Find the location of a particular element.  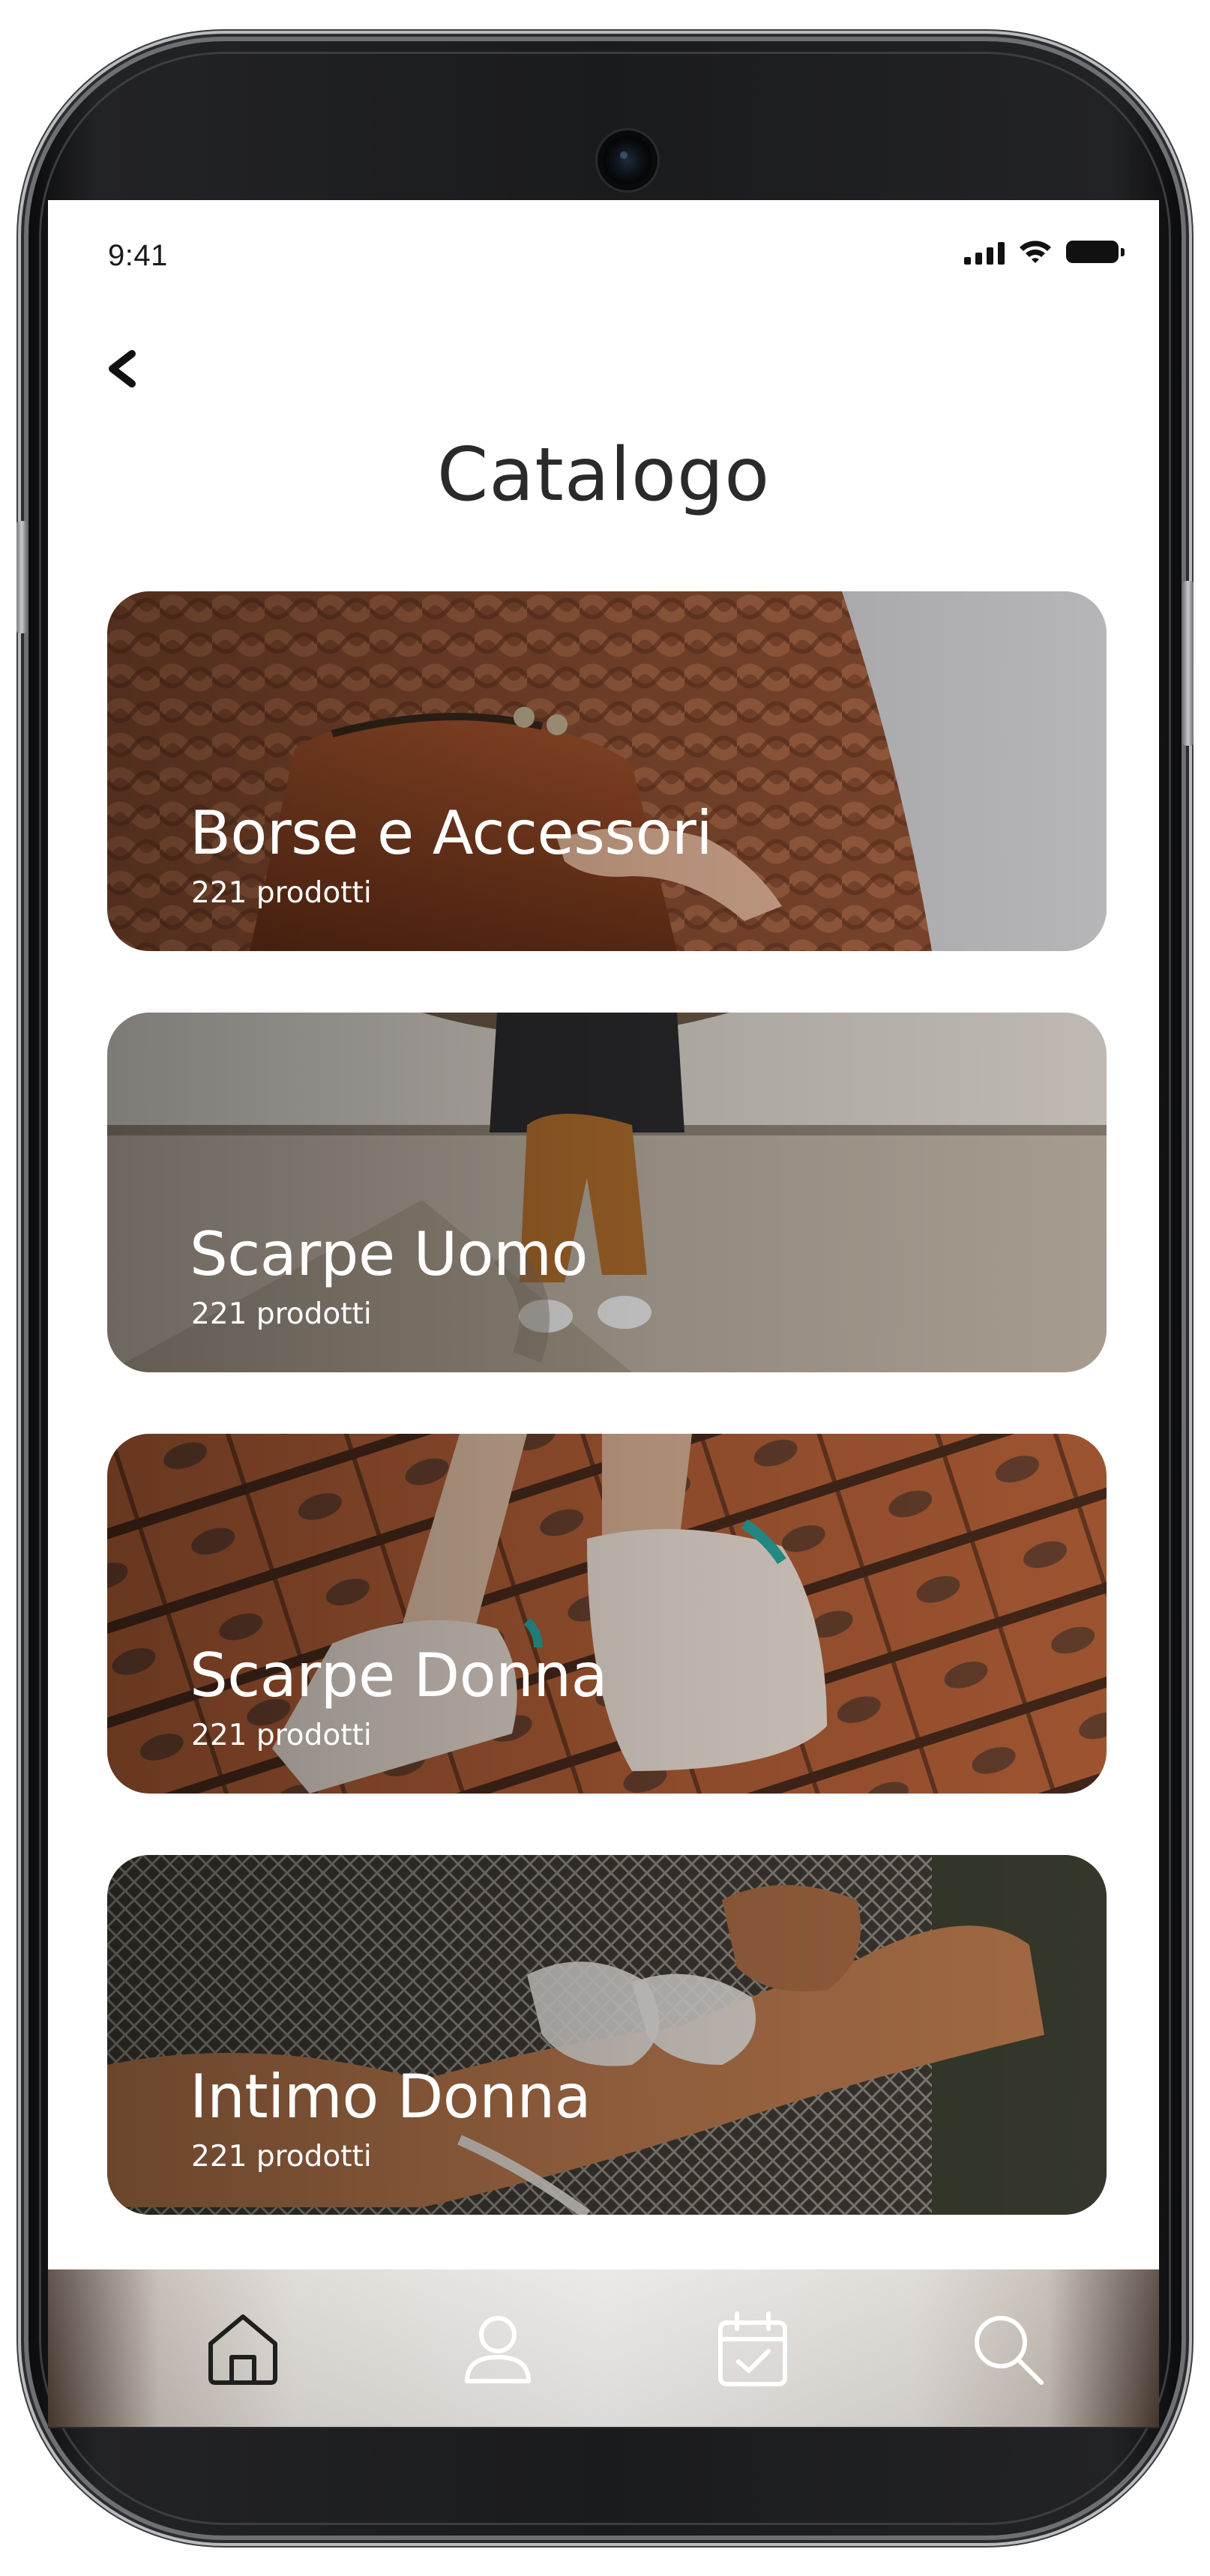

status-time: 9:41 is located at coordinates (138, 256).